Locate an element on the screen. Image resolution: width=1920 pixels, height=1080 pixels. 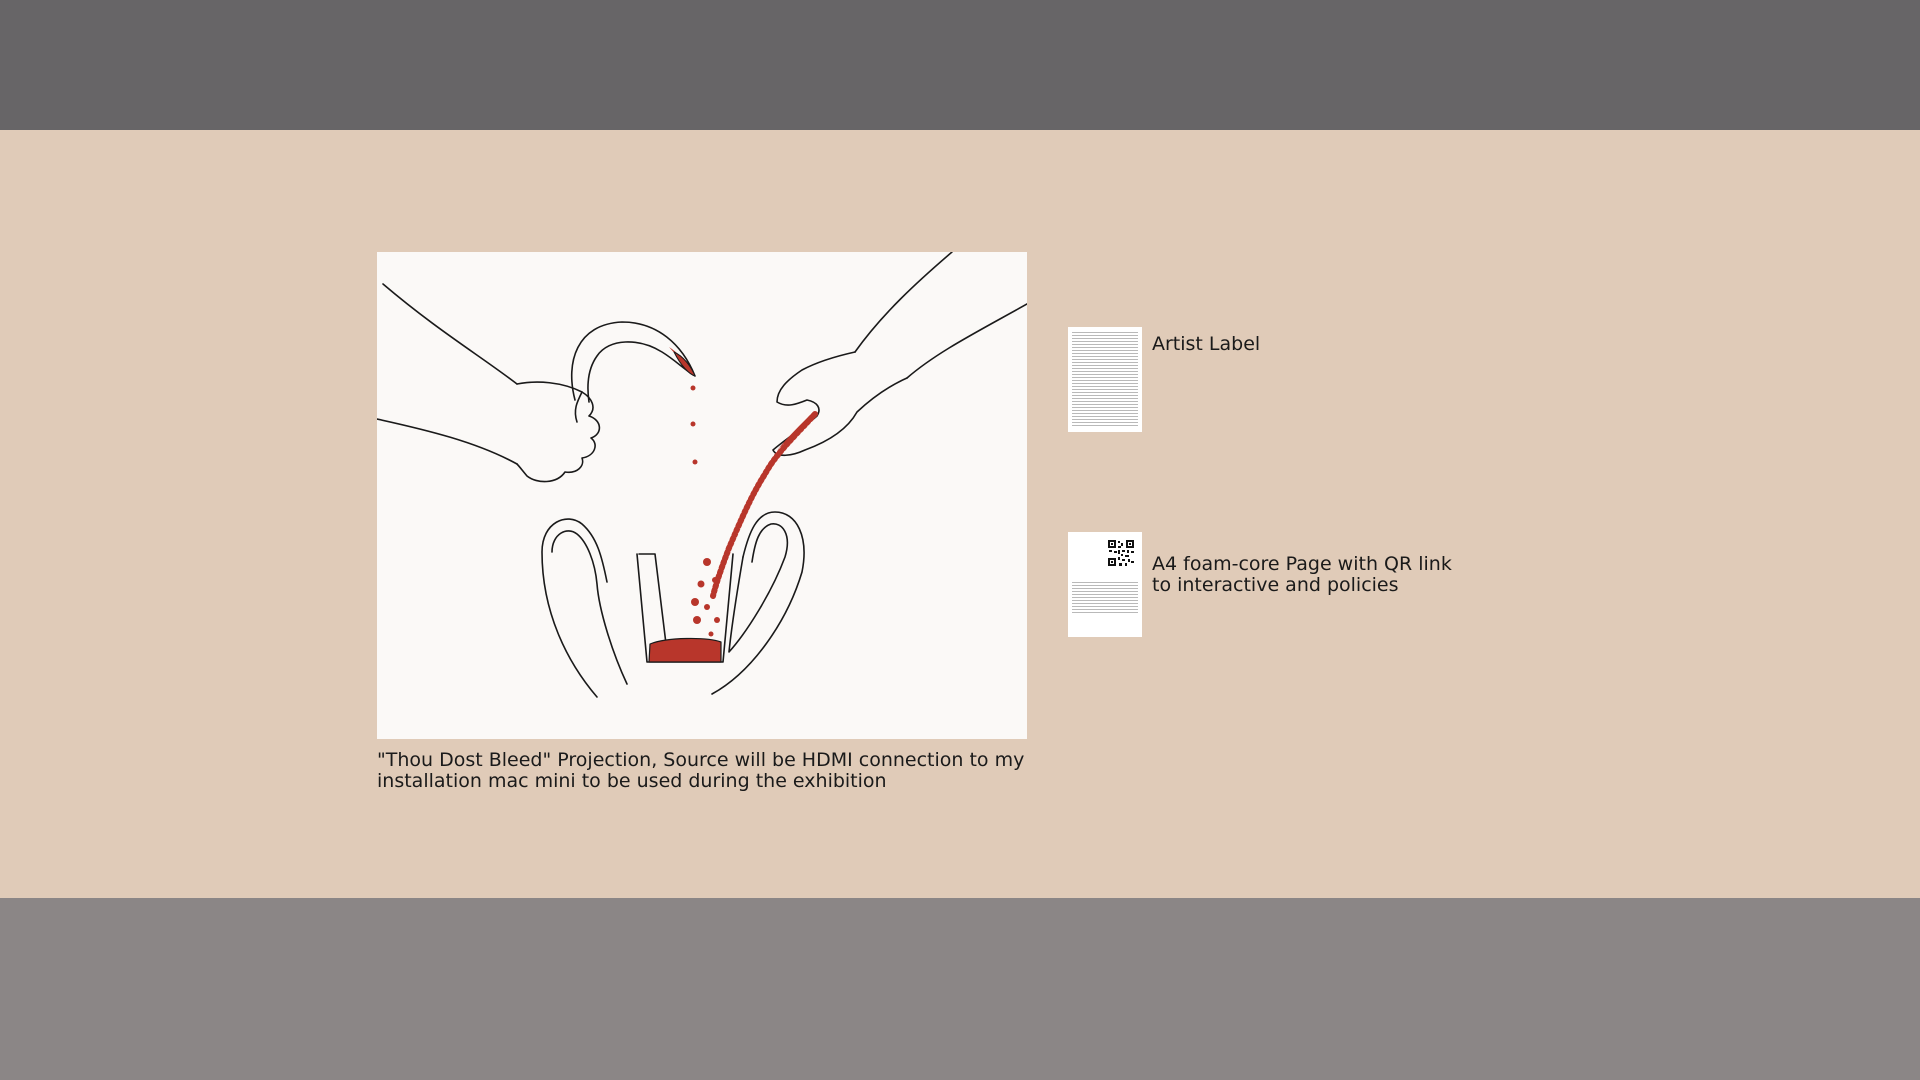
left-arm-outline is located at coordinates (450, 334).